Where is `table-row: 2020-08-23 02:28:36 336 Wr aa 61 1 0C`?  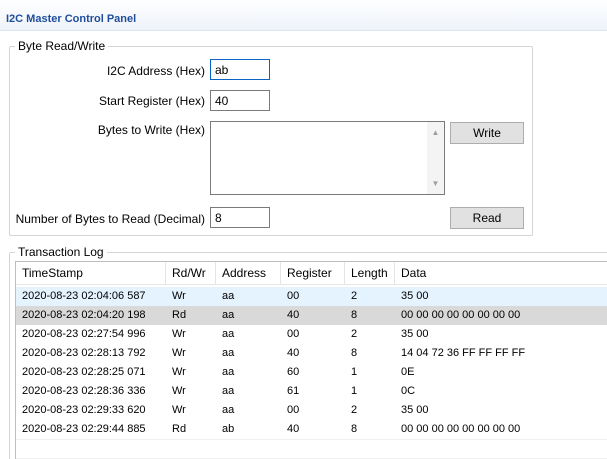
table-row: 2020-08-23 02:28:36 336 Wr aa 61 1 0C is located at coordinates (311, 391).